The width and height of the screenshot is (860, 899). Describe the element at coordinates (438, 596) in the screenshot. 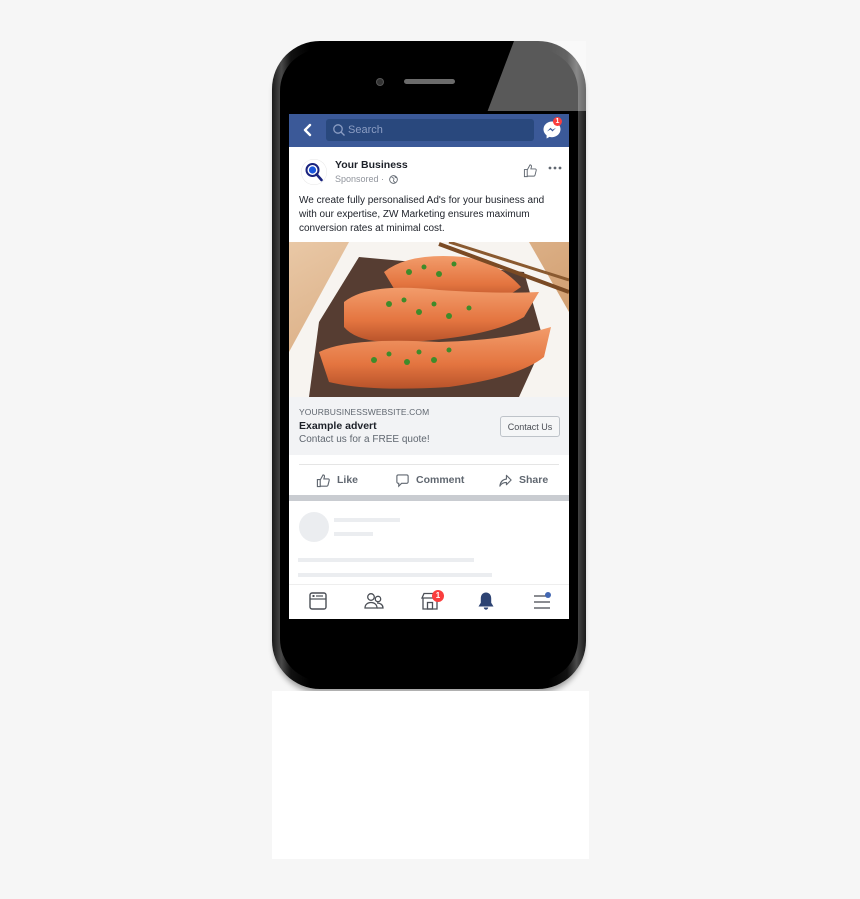

I see `marketplace-badge: 1` at that location.